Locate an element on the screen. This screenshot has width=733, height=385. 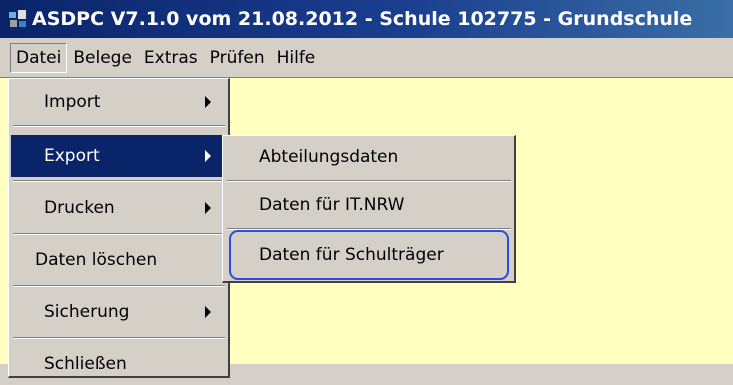
menu-extras: Extras is located at coordinates (171, 58).